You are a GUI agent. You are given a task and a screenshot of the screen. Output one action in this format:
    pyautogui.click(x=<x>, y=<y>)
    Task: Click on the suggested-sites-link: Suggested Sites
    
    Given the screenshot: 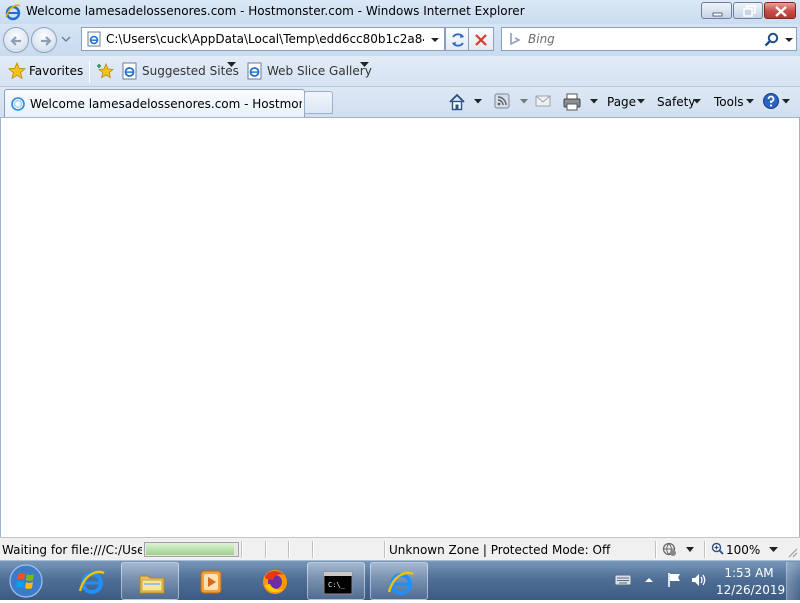 What is the action you would take?
    pyautogui.click(x=180, y=72)
    